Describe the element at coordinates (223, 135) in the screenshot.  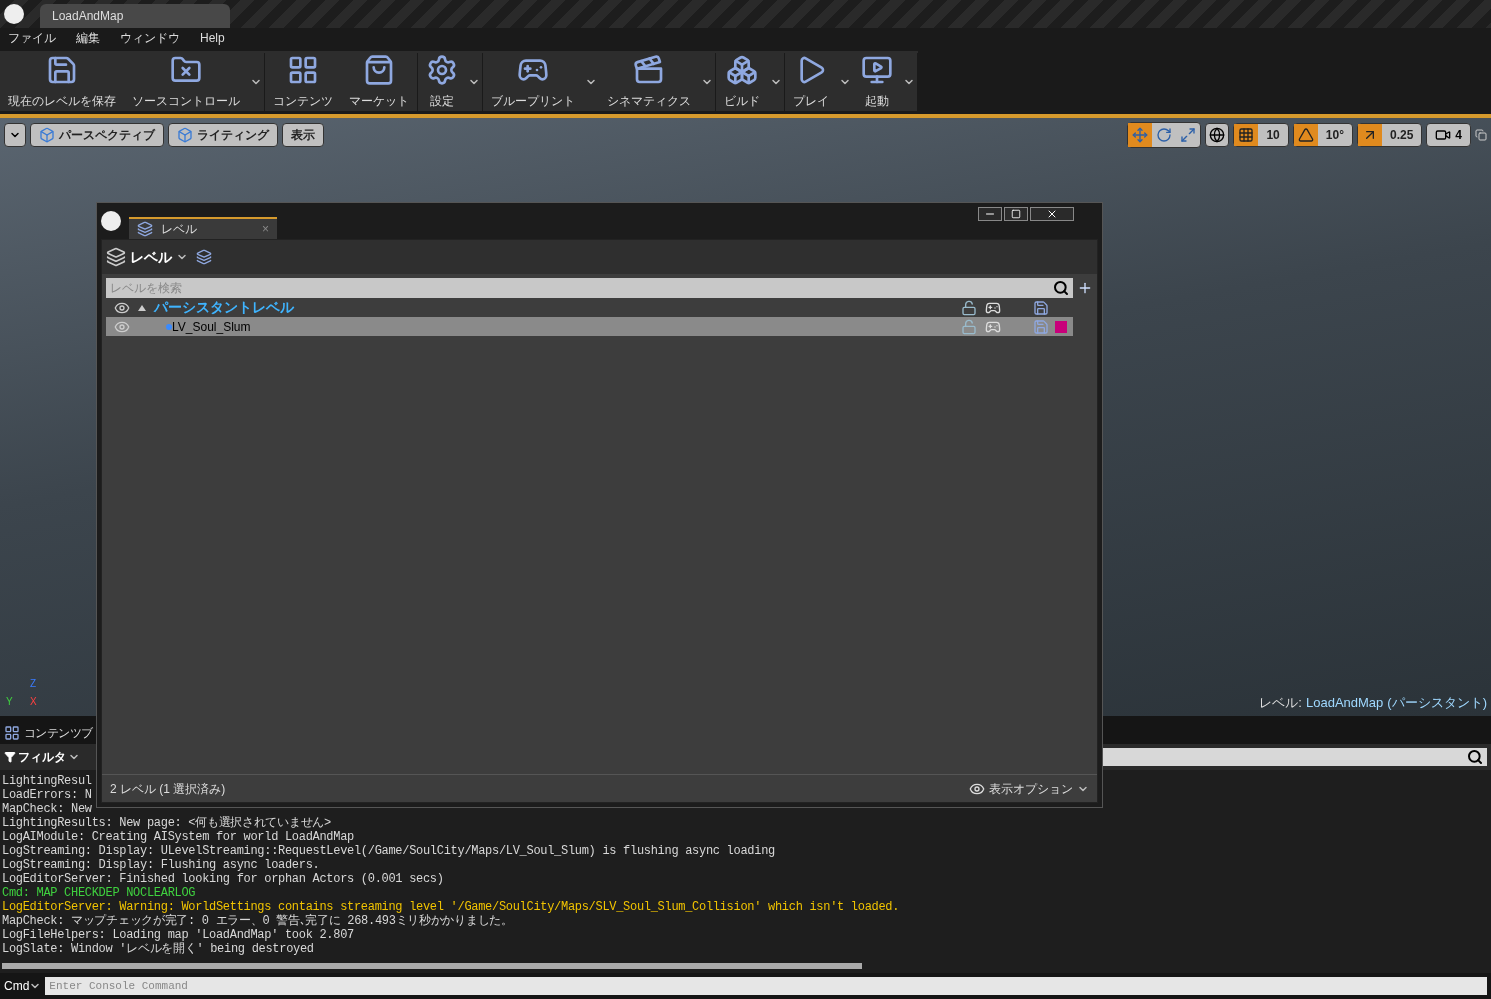
I see `viewport-button: ライティング` at that location.